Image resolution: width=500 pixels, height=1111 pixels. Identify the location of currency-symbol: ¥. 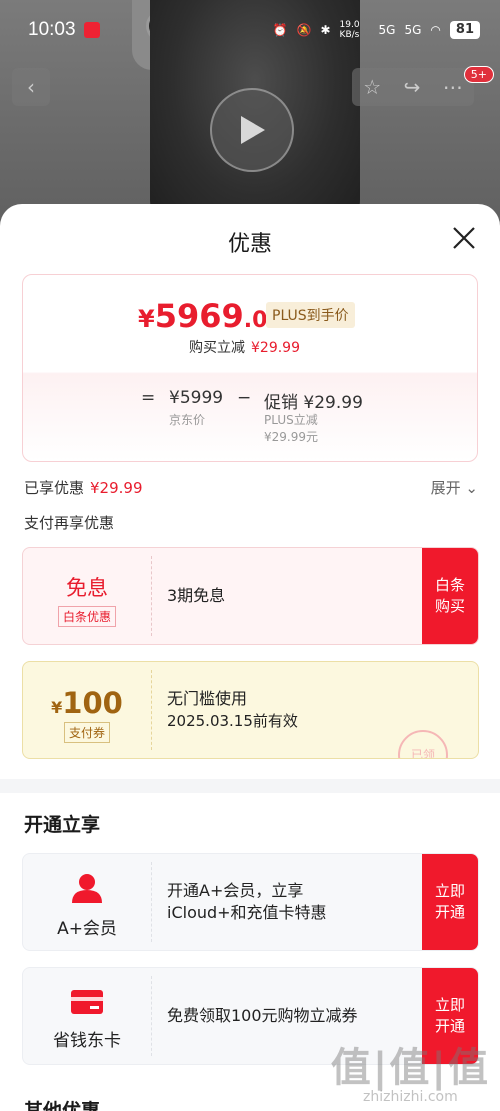
(146, 319).